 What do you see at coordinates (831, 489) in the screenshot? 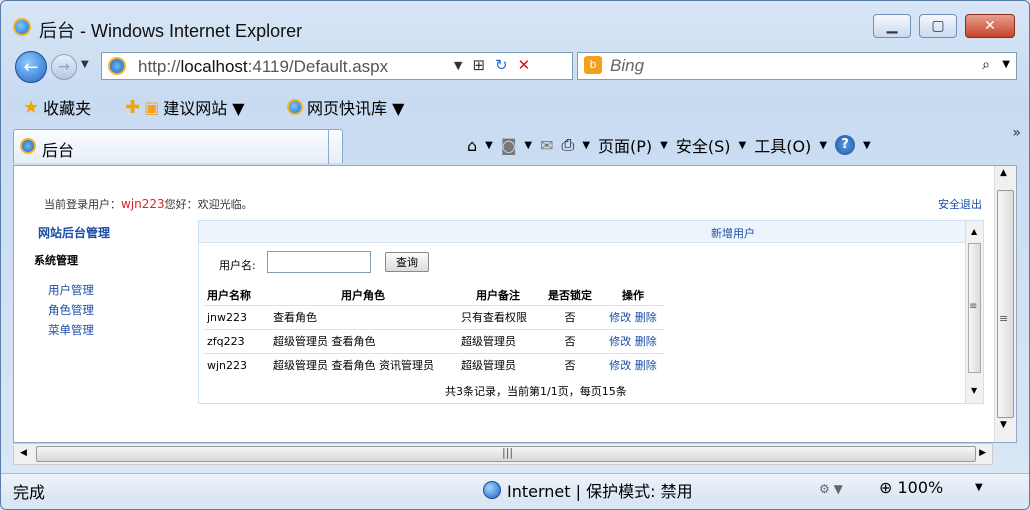
I see `protected-mode-icon: ⚙ ▼` at bounding box center [831, 489].